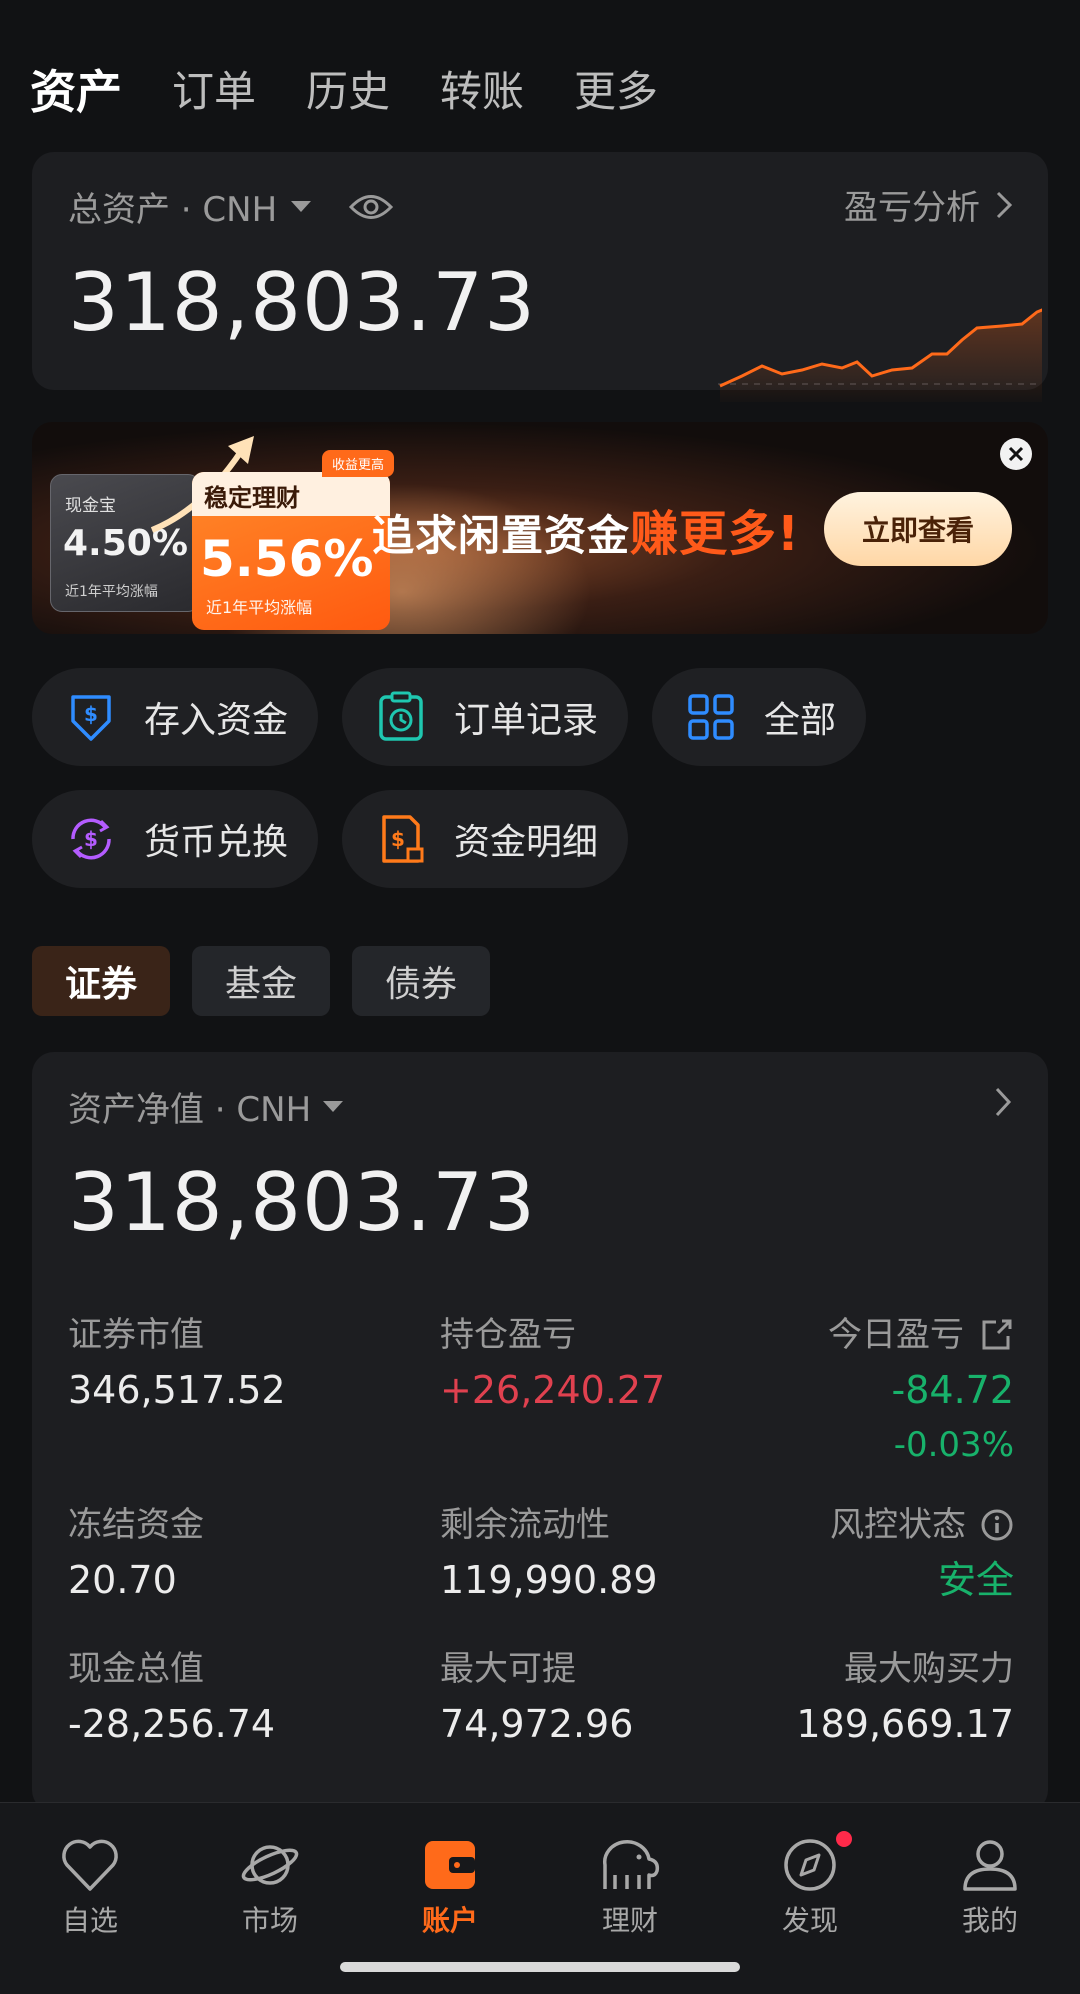  What do you see at coordinates (912, 208) in the screenshot?
I see `pnl-analysis-label: 盈亏分析` at bounding box center [912, 208].